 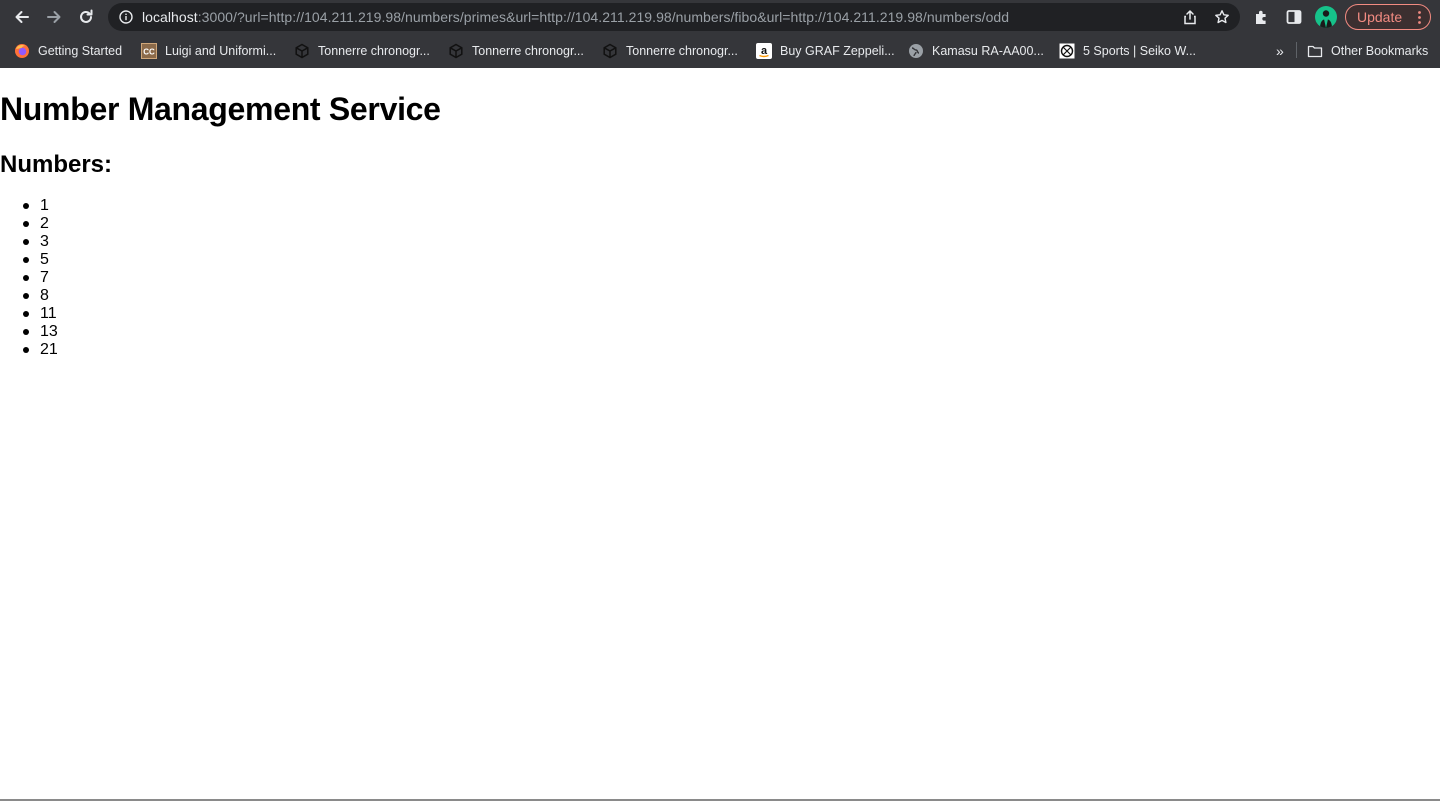 I want to click on numbers-heading: Numbers:, so click(x=56, y=164).